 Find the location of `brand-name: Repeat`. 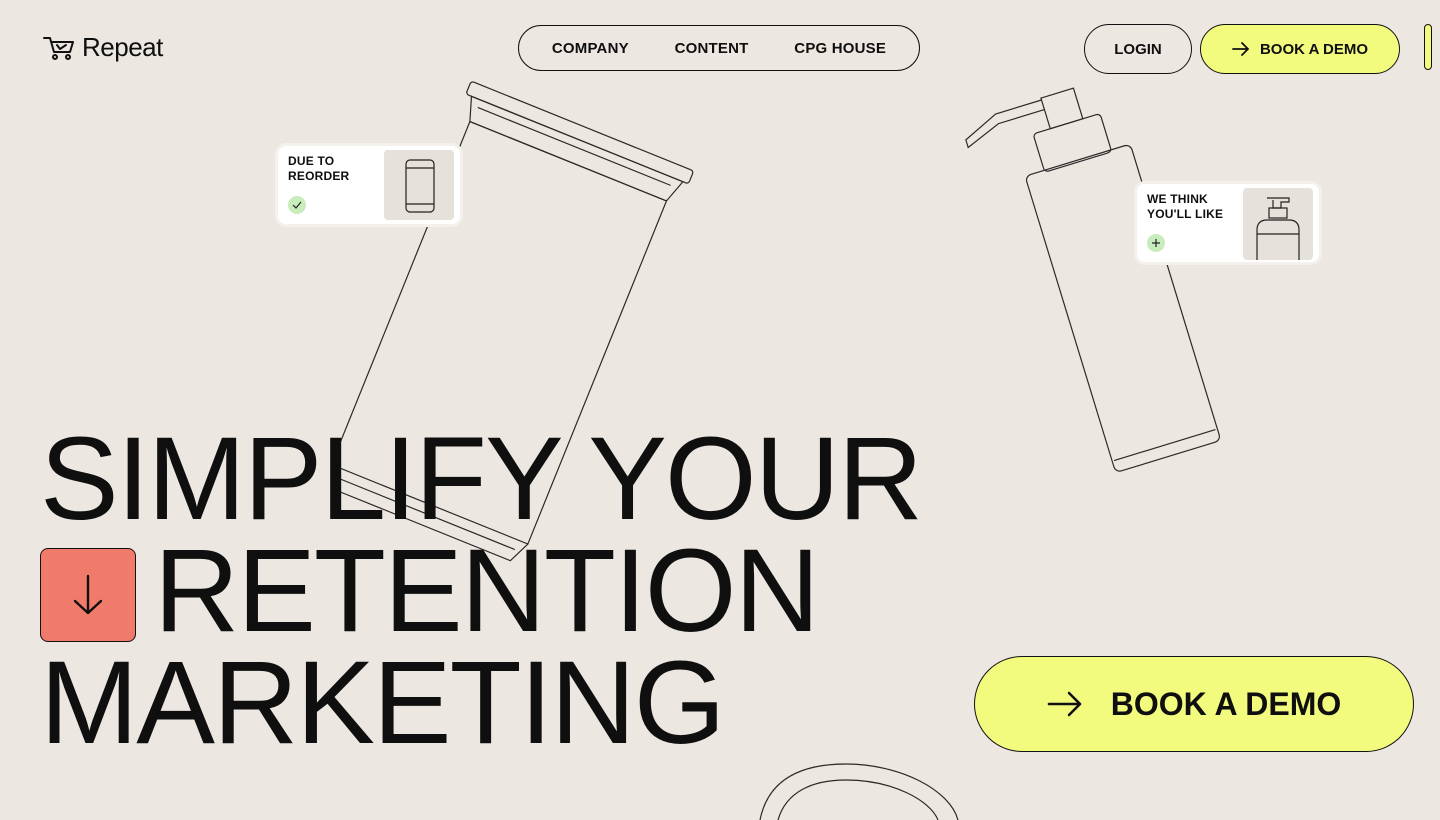

brand-name: Repeat is located at coordinates (122, 47).